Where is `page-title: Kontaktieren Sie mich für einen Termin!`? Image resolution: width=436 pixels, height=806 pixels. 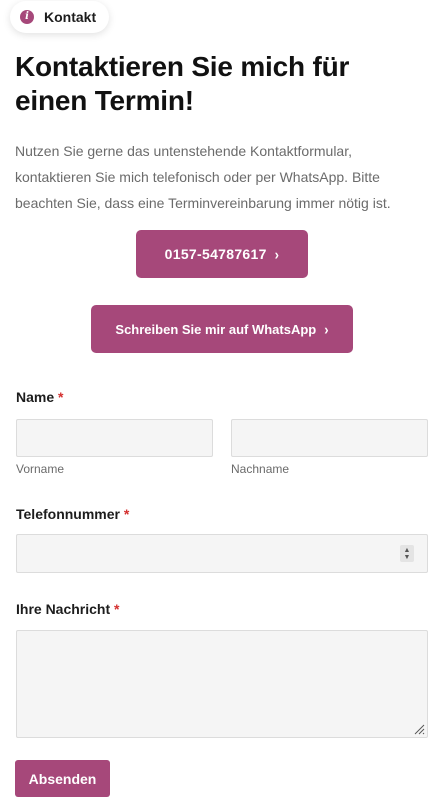 page-title: Kontaktieren Sie mich für einen Termin! is located at coordinates (182, 83).